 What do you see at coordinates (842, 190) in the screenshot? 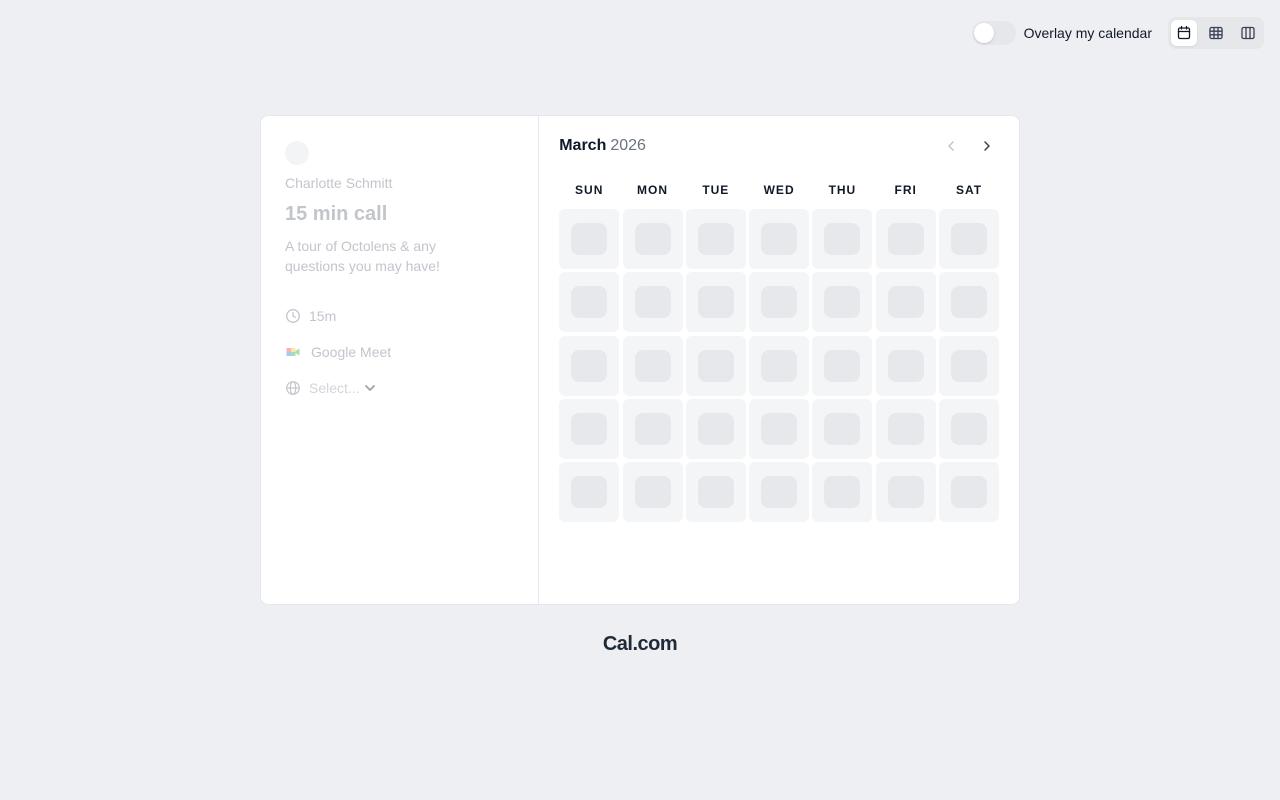
I see `weekday-label: THU` at bounding box center [842, 190].